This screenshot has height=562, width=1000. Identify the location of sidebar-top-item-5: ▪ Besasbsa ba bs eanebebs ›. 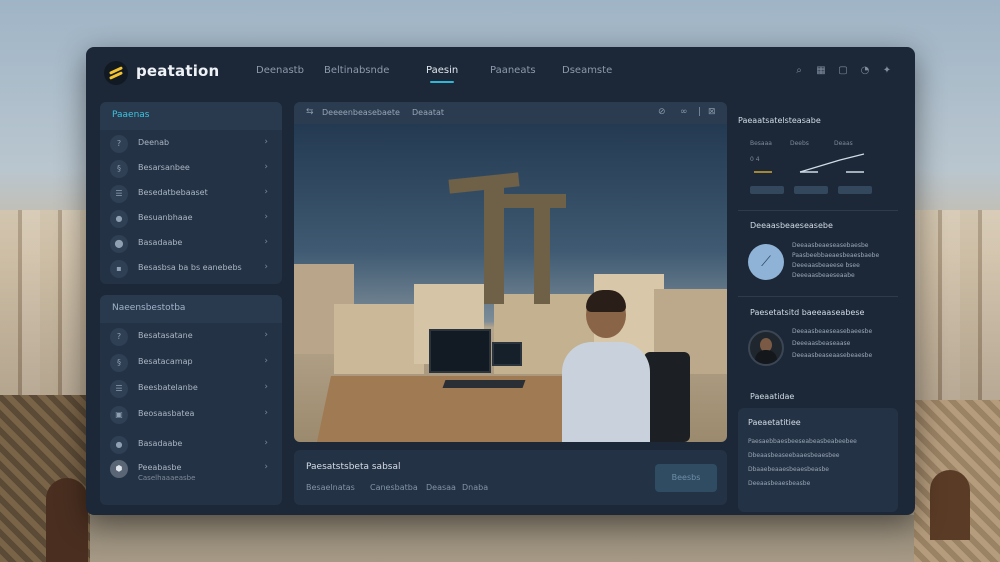
(191, 269).